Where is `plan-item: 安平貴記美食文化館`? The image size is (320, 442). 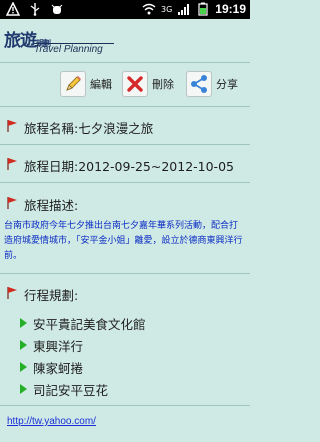
plan-item: 安平貴記美食文化館 is located at coordinates (83, 323).